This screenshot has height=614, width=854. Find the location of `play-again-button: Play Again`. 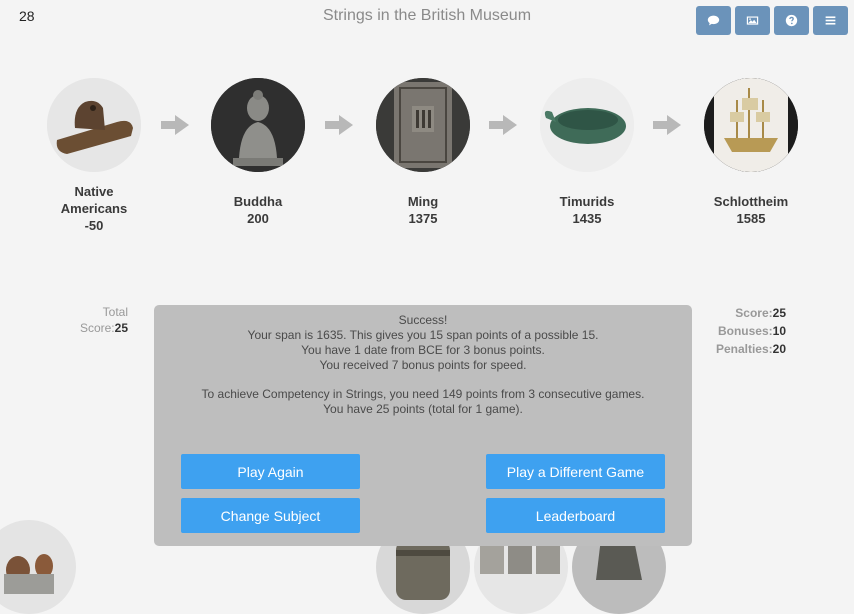

play-again-button: Play Again is located at coordinates (270, 471).